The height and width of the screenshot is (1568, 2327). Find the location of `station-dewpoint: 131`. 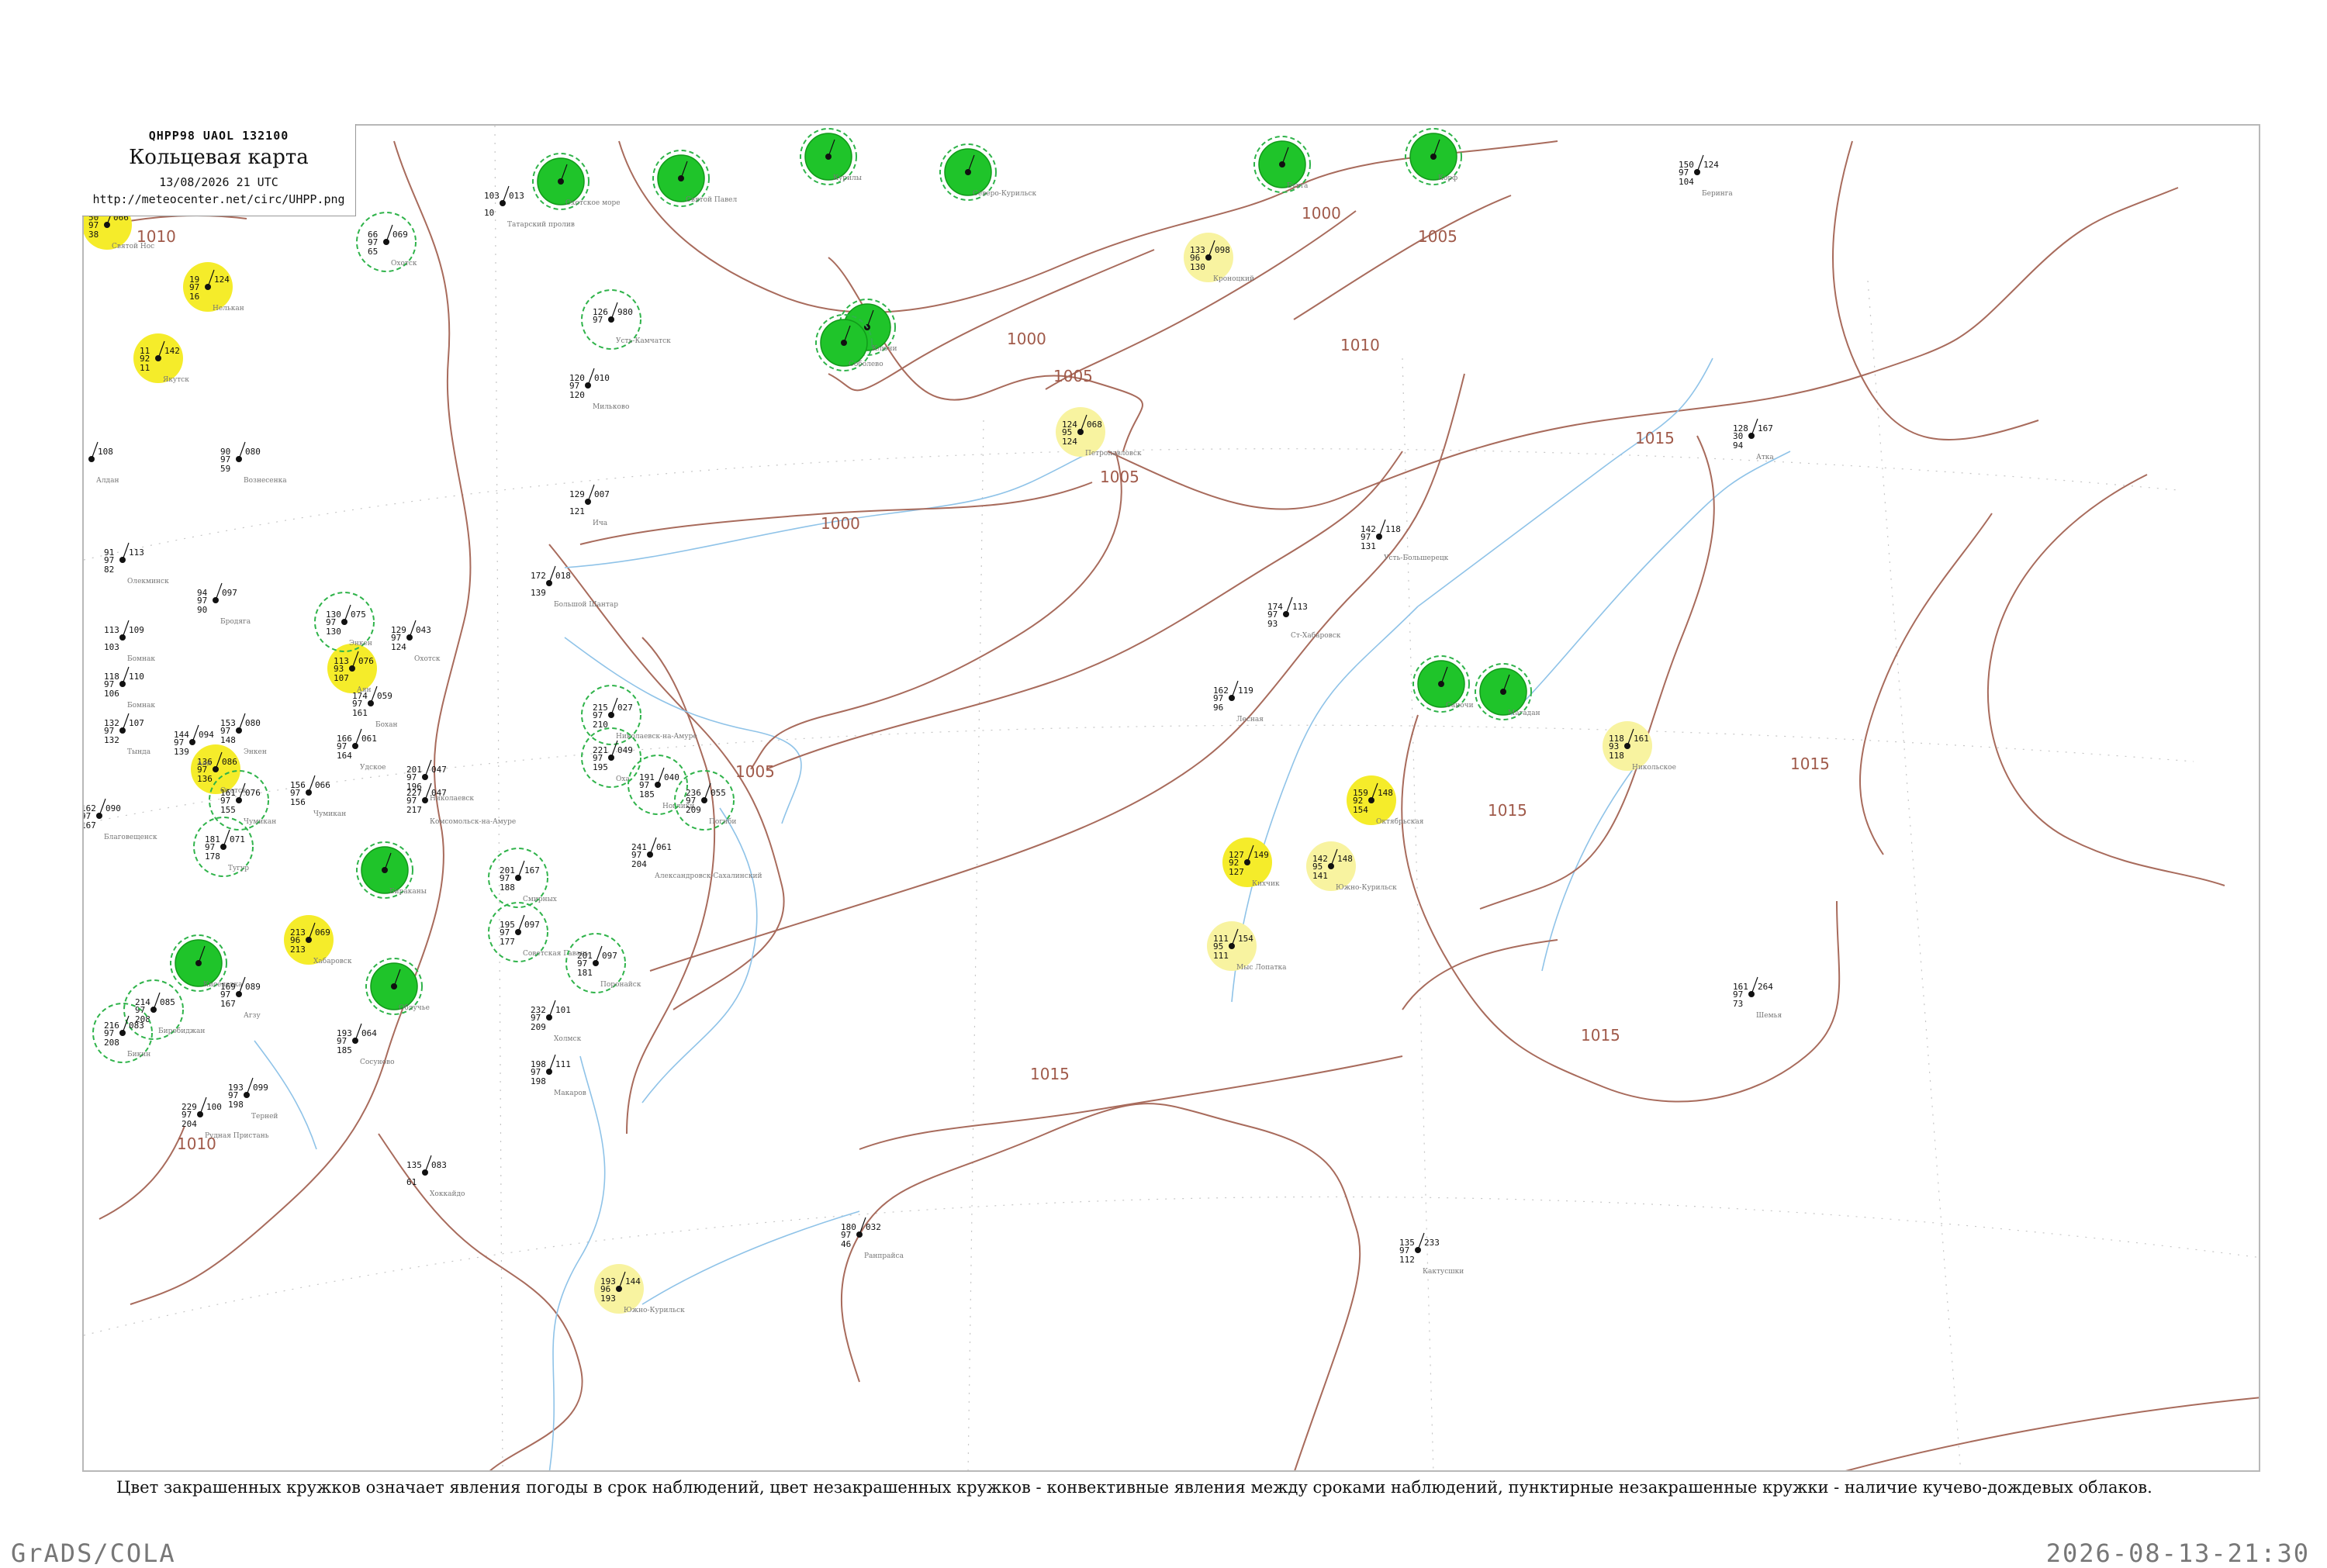

station-dewpoint: 131 is located at coordinates (1368, 546).